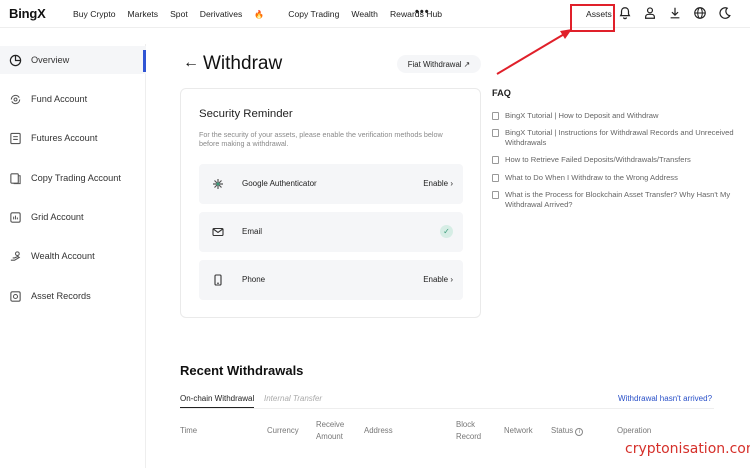  Describe the element at coordinates (15, 256) in the screenshot. I see `wealth-icon` at that location.